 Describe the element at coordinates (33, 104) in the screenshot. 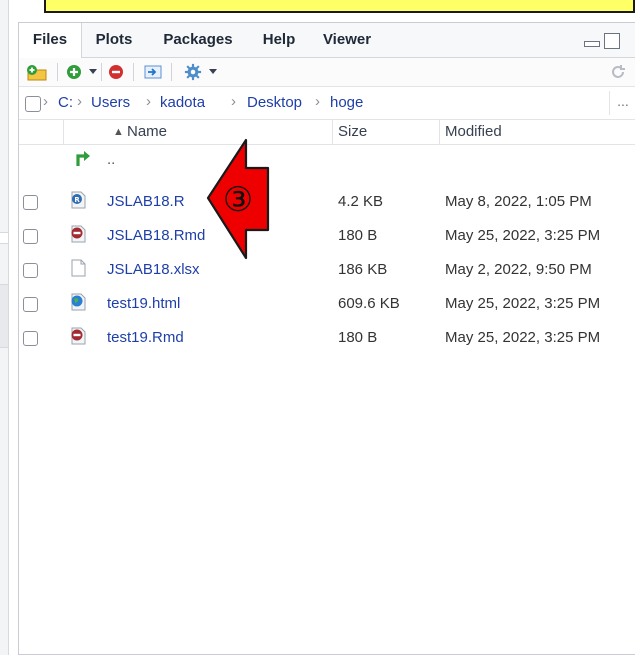

I see `select-all-checkbox` at that location.